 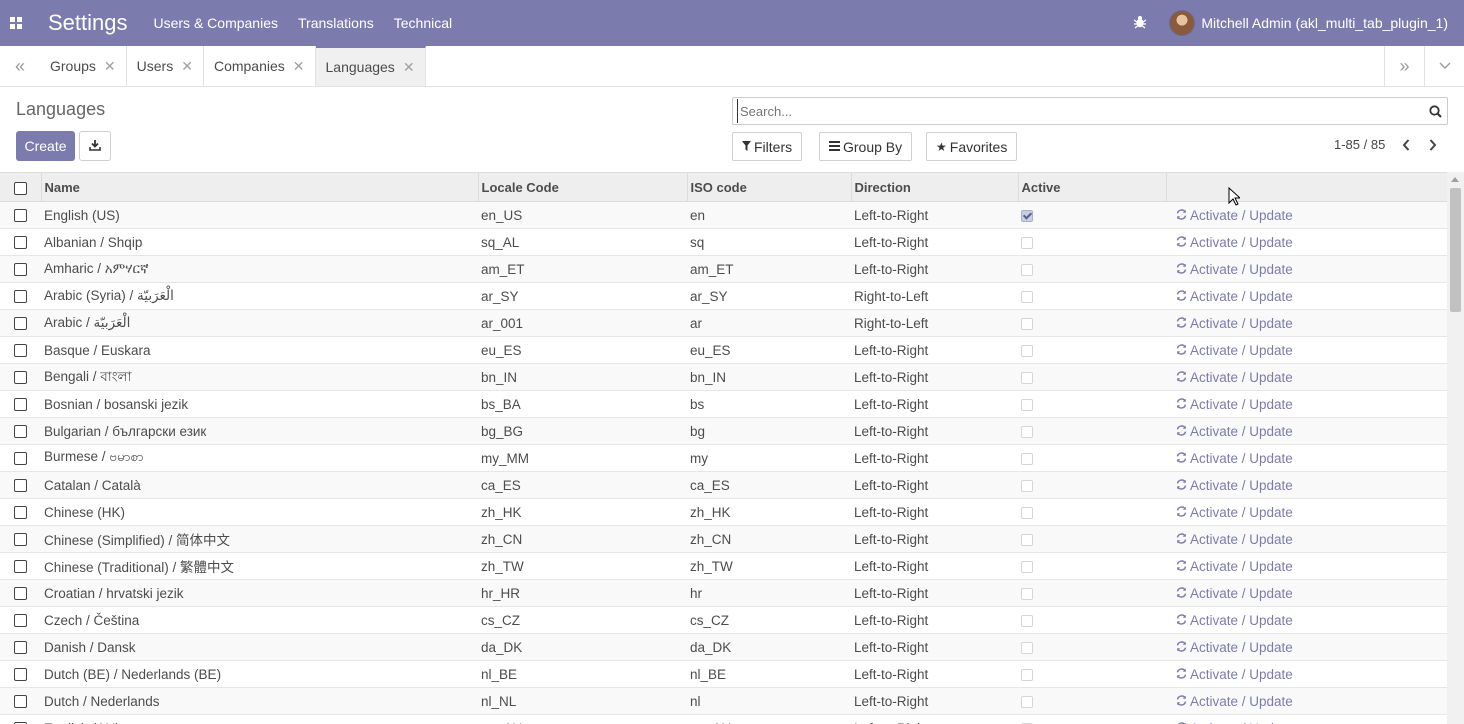 I want to click on cell-iso-code: nl_BE, so click(x=769, y=674).